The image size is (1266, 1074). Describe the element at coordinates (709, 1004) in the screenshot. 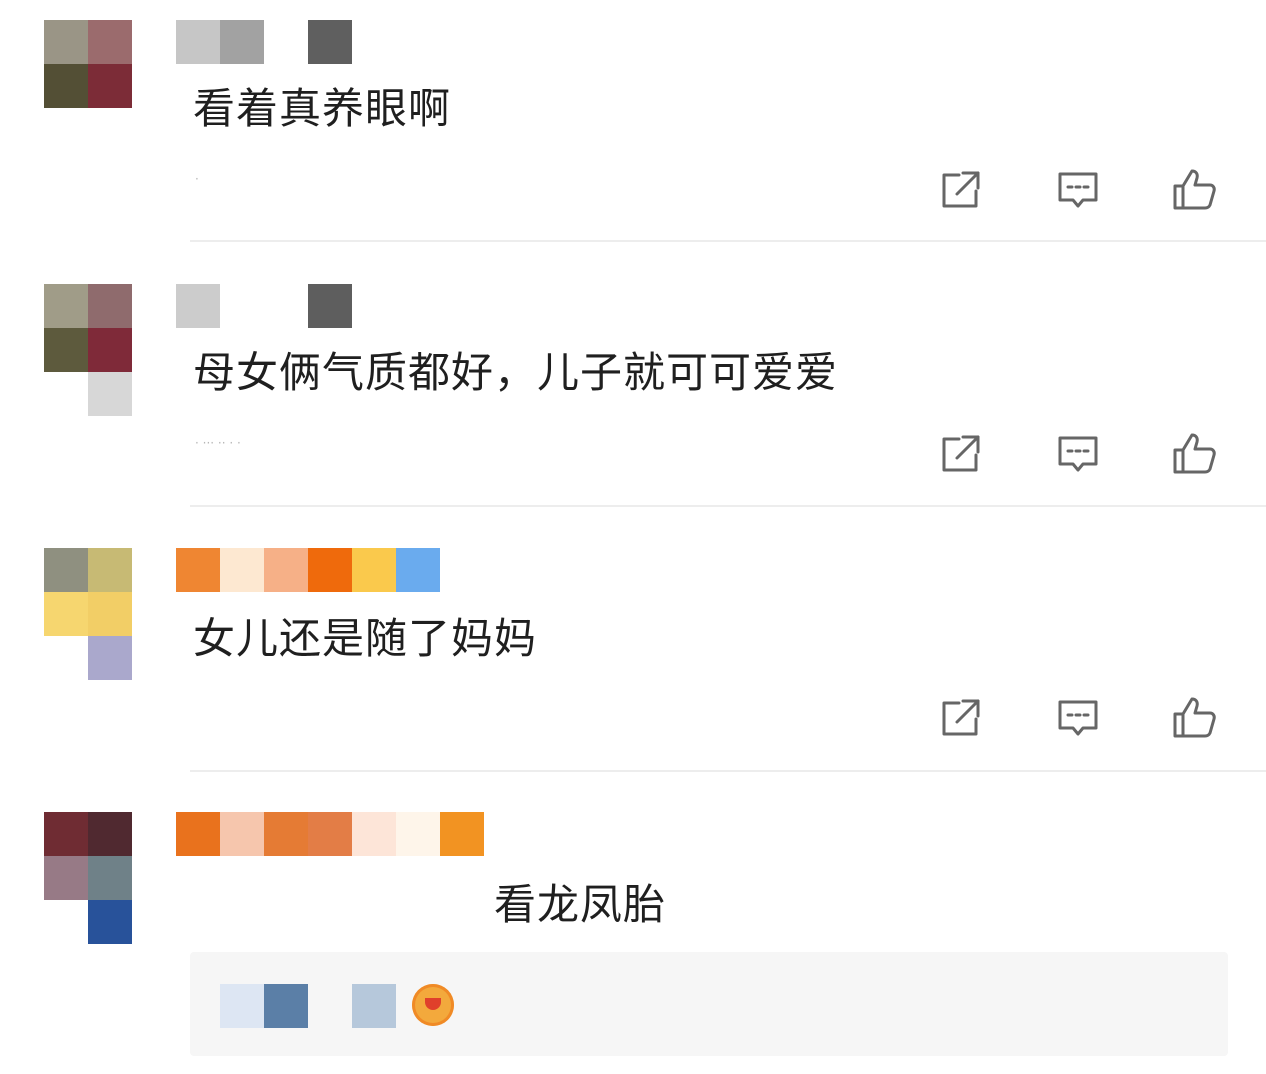

I see `reply-preview` at that location.